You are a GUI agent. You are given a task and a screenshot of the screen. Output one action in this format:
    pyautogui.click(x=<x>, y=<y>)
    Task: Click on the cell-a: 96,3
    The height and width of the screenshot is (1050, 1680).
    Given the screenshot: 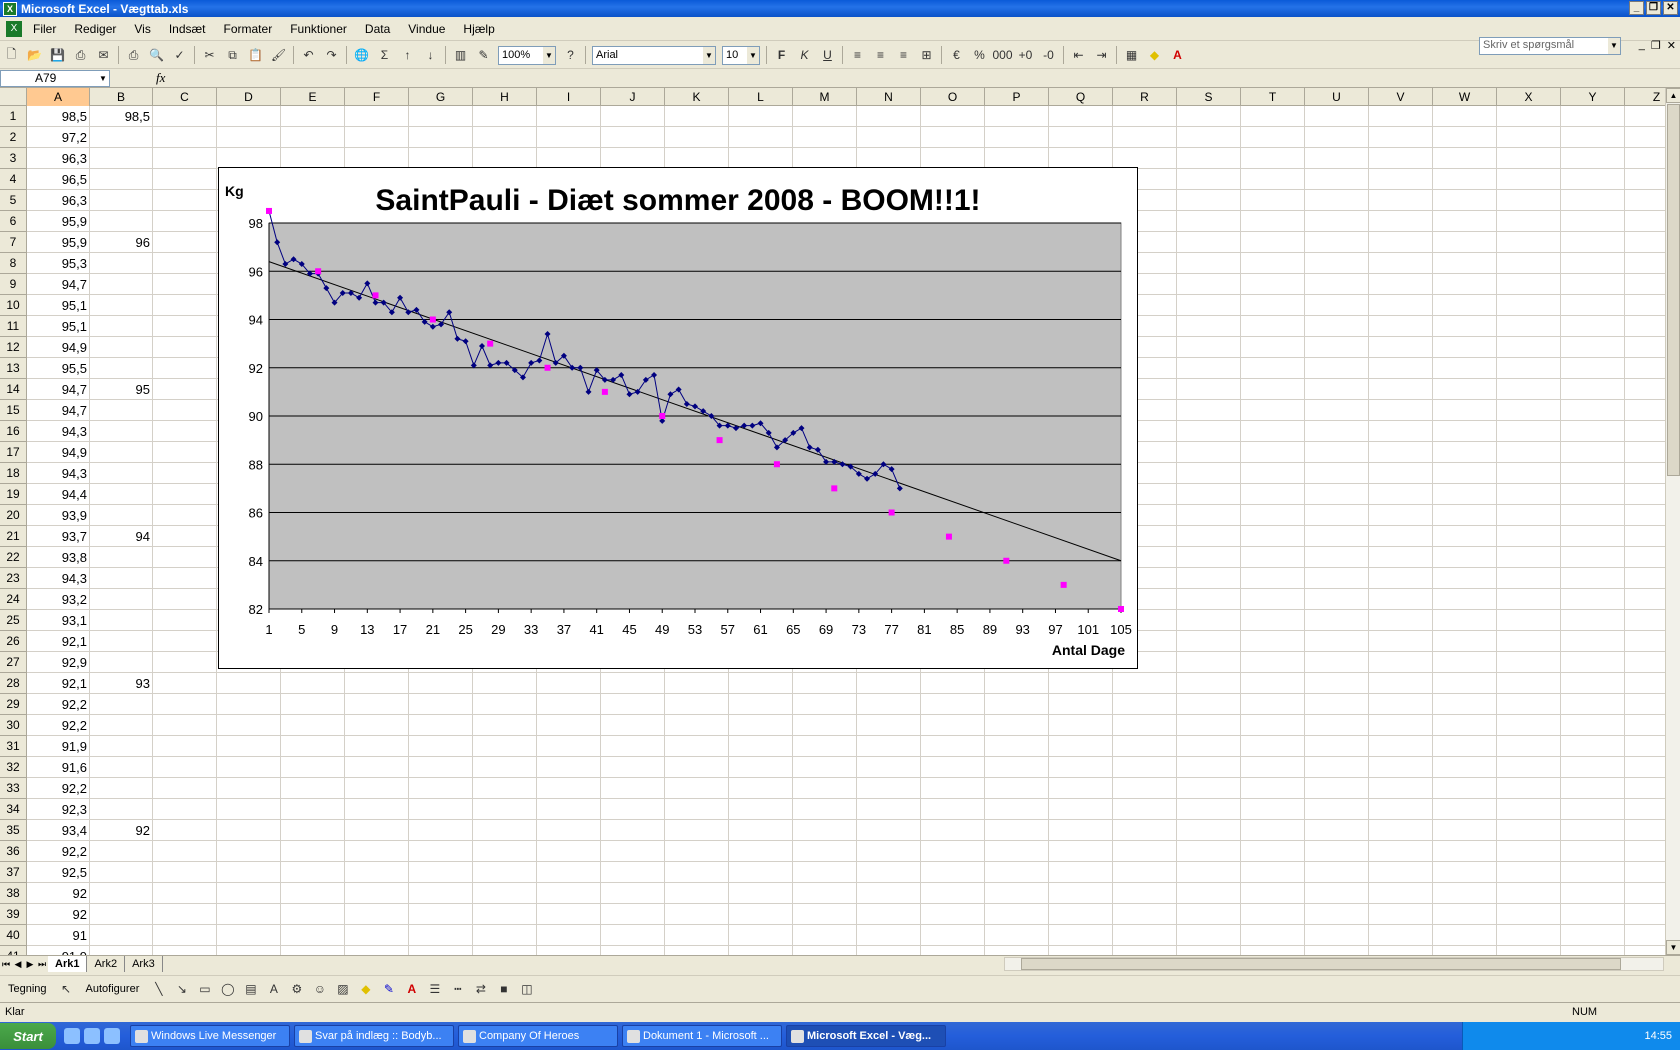 What is the action you would take?
    pyautogui.click(x=58, y=200)
    